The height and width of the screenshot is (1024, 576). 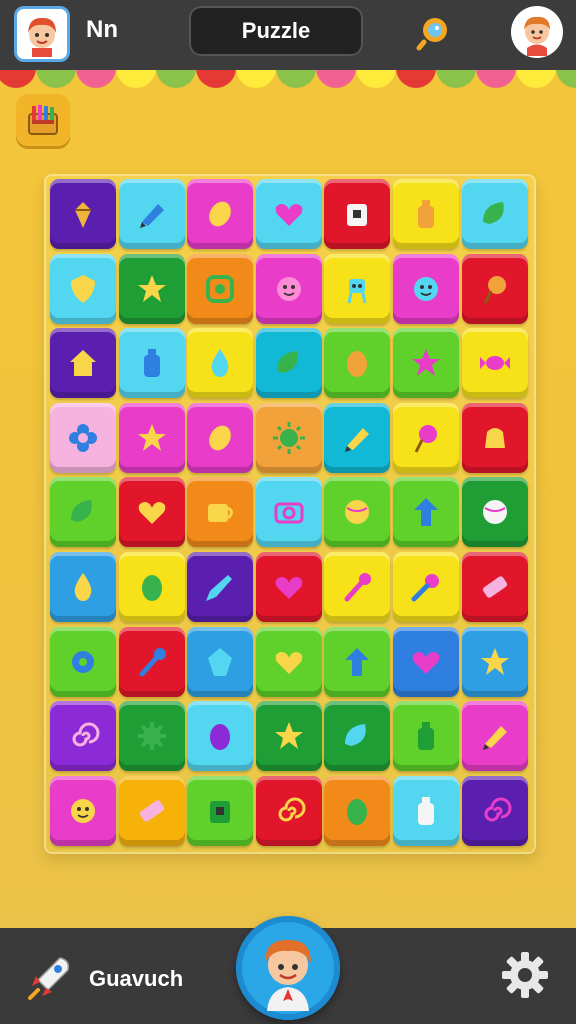 What do you see at coordinates (220, 214) in the screenshot?
I see `tile-r1-c3` at bounding box center [220, 214].